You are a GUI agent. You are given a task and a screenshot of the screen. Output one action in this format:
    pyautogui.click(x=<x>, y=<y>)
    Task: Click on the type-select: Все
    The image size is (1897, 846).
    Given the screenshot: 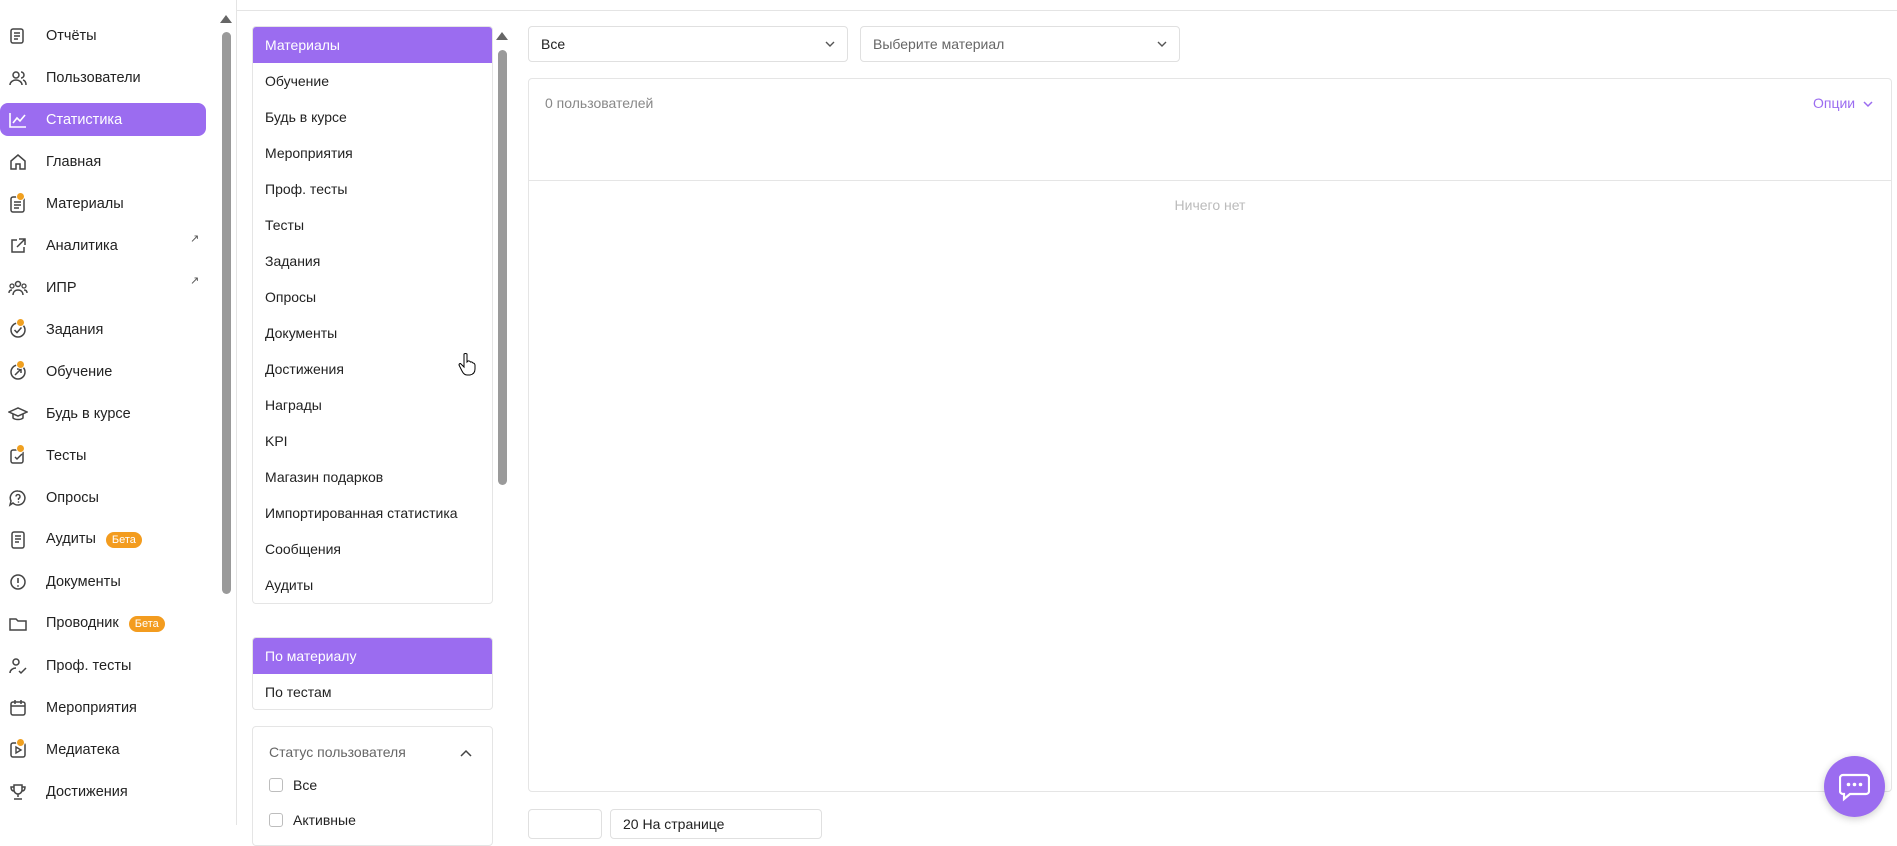 What is the action you would take?
    pyautogui.click(x=688, y=44)
    